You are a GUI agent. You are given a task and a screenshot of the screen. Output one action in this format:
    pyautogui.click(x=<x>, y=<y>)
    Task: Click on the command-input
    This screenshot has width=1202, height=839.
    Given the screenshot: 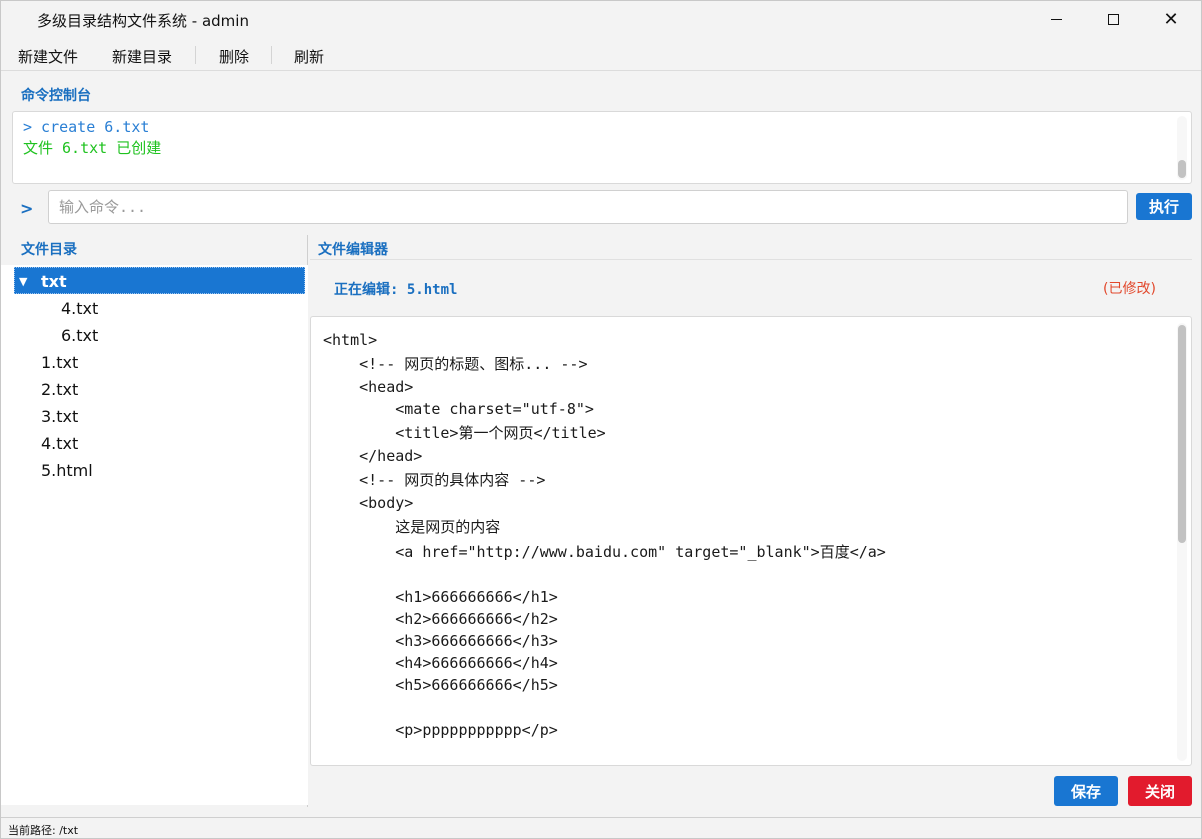 What is the action you would take?
    pyautogui.click(x=588, y=207)
    